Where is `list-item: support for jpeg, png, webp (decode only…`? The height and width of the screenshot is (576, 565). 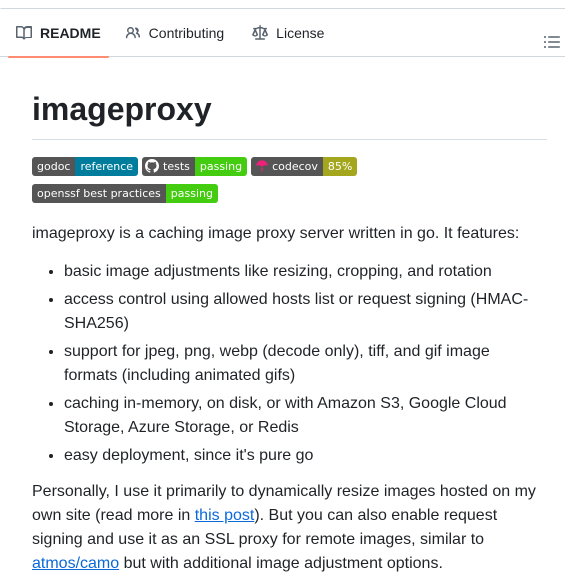 list-item: support for jpeg, png, webp (decode only… is located at coordinates (305, 364).